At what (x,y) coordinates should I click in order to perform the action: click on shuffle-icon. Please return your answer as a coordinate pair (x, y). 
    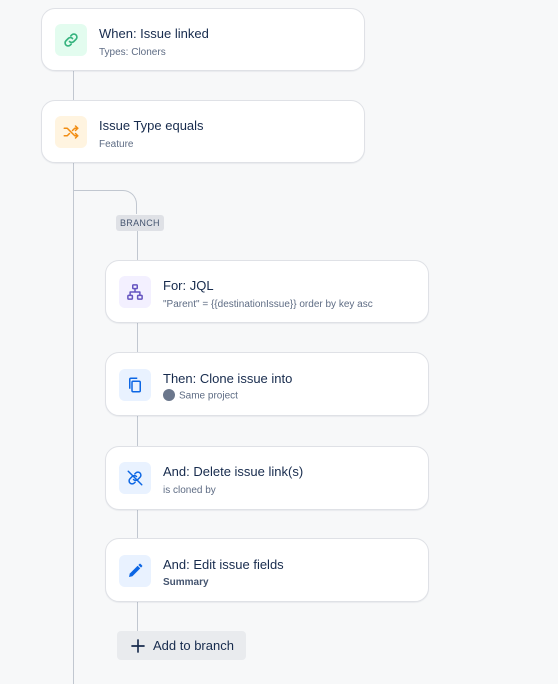
    Looking at the image, I should click on (71, 132).